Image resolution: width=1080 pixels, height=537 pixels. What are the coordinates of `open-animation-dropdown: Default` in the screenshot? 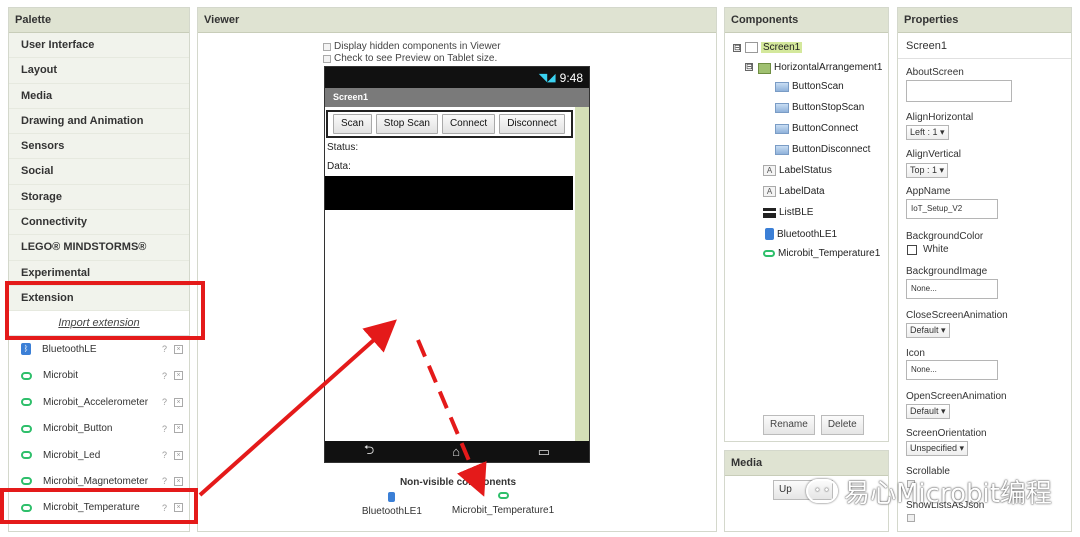 It's located at (928, 411).